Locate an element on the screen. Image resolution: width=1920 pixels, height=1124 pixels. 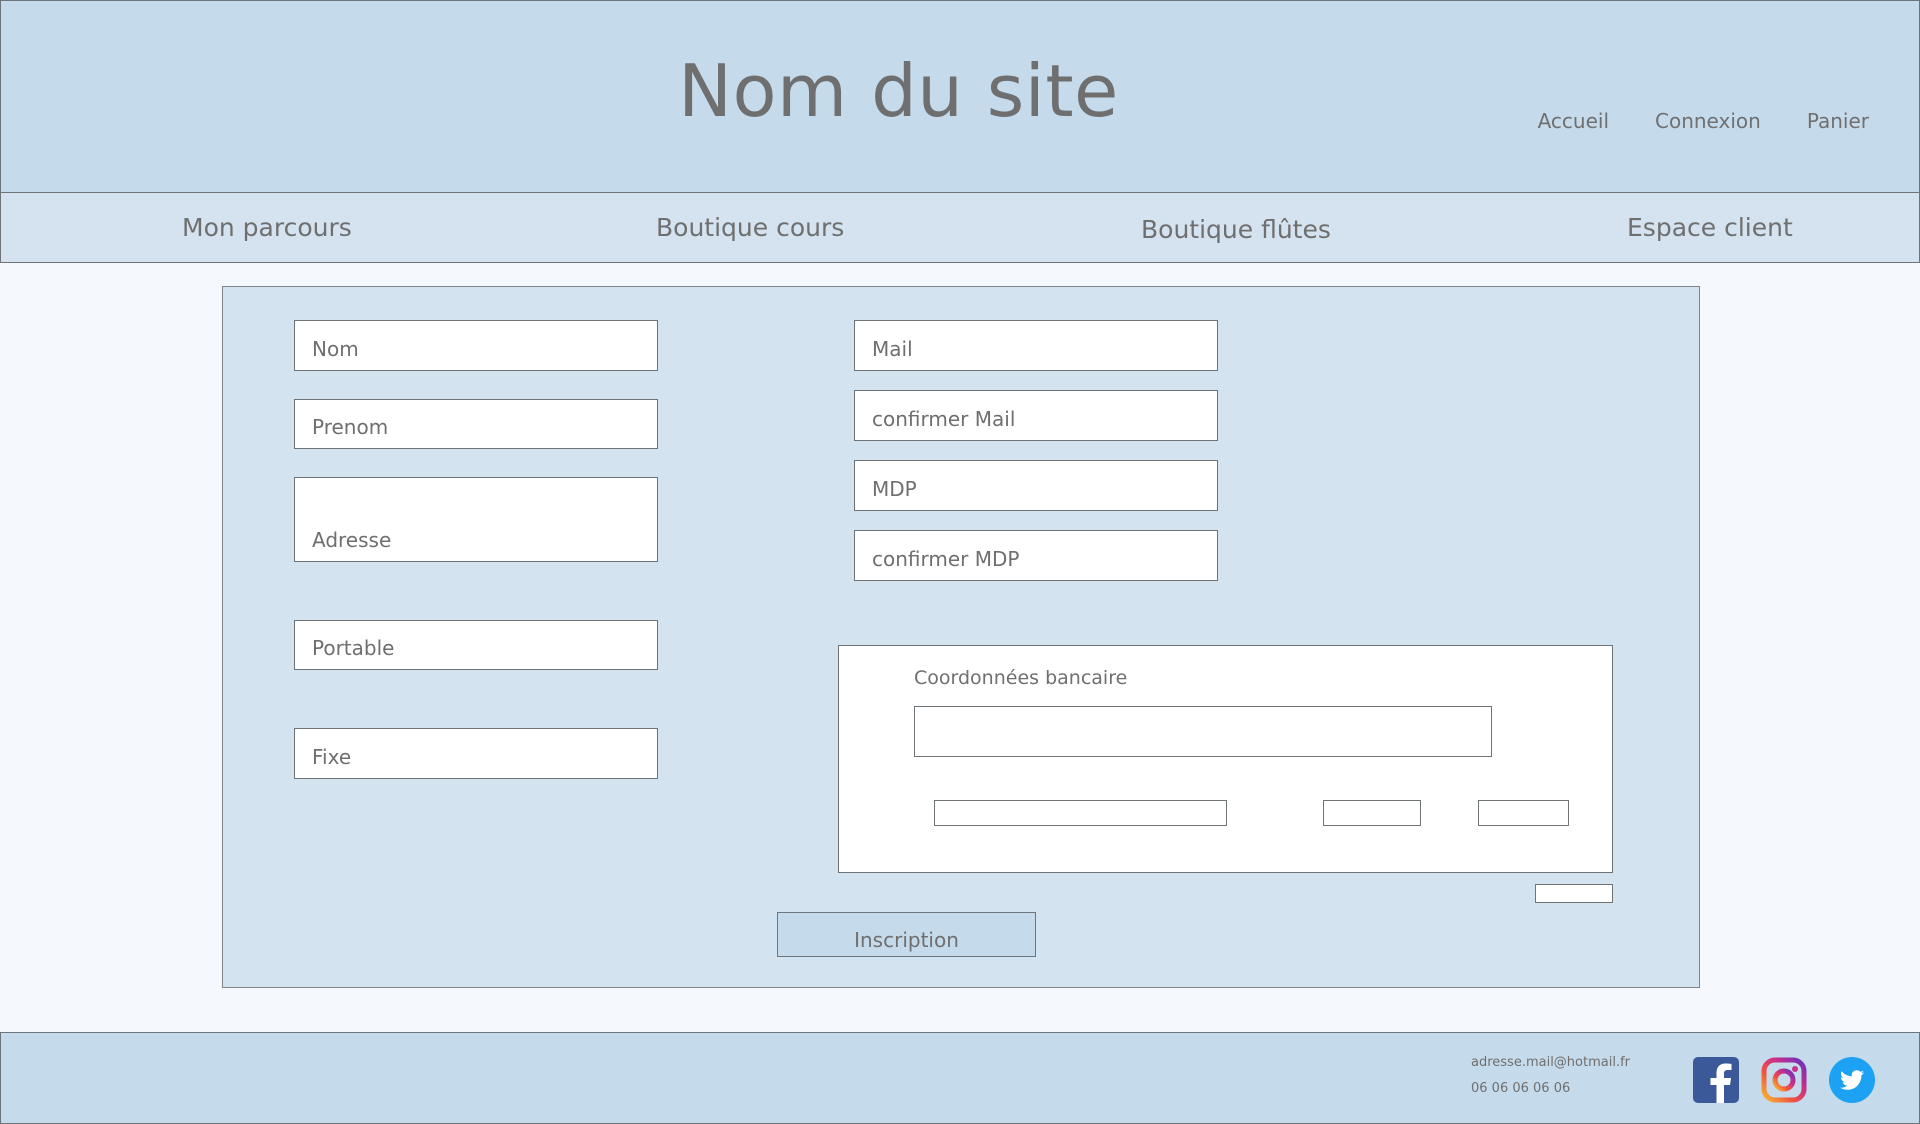
footer-email: adresse.mail@hotmail.fr is located at coordinates (1551, 1062).